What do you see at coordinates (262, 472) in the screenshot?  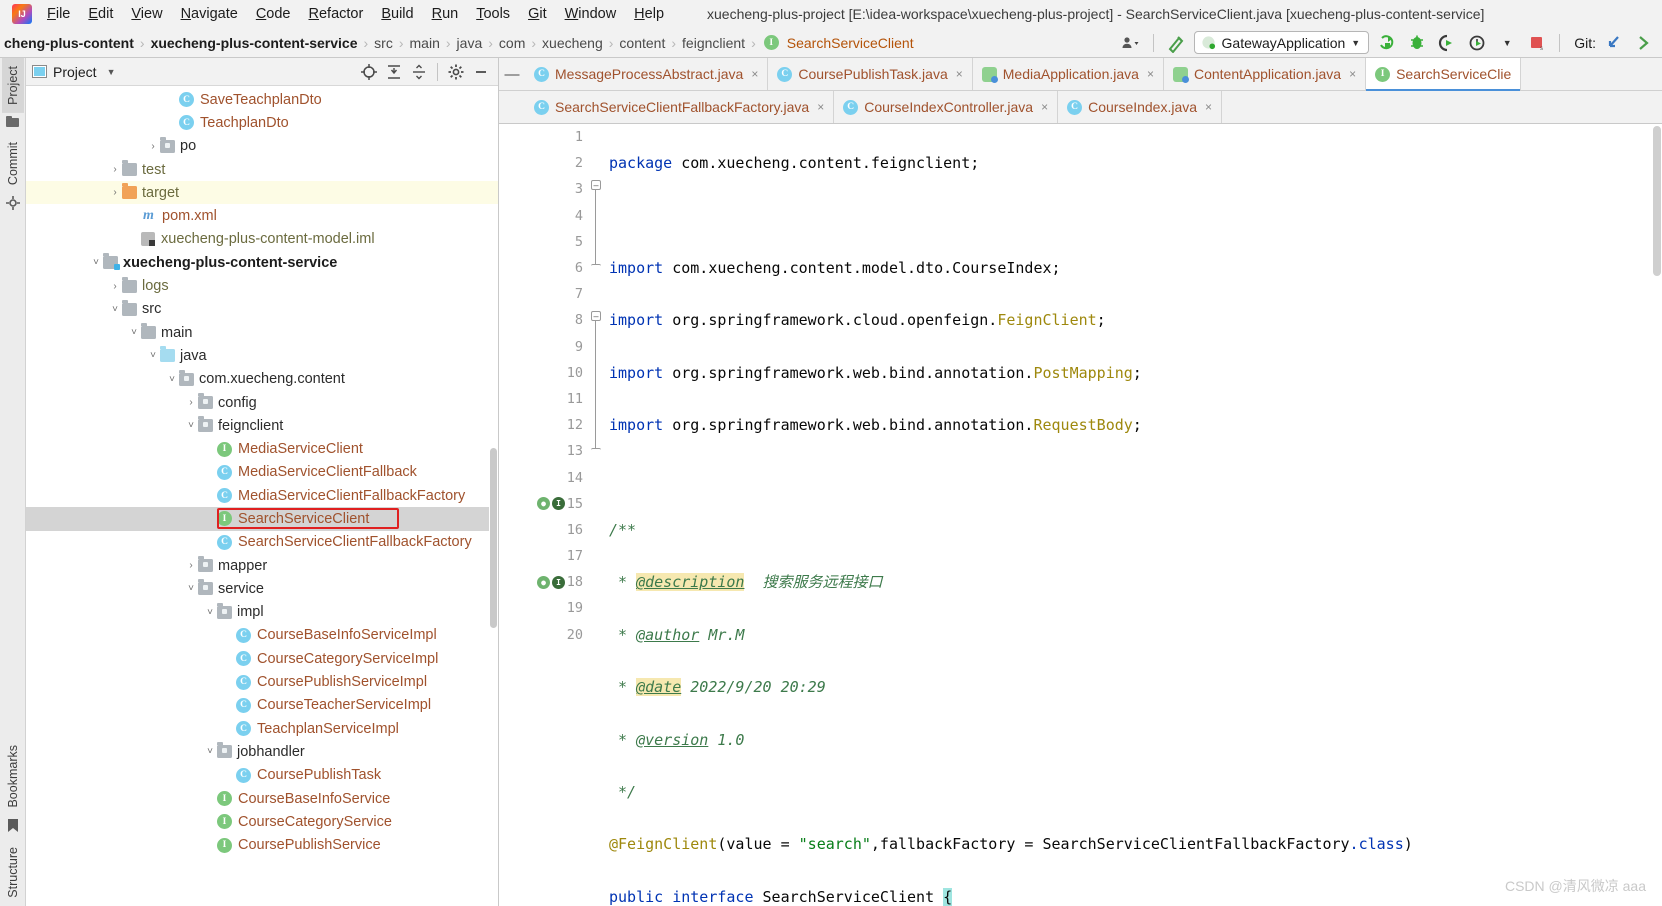 I see `tree-node-mediaserviceclientfallback: C MediaServiceClientFallback` at bounding box center [262, 472].